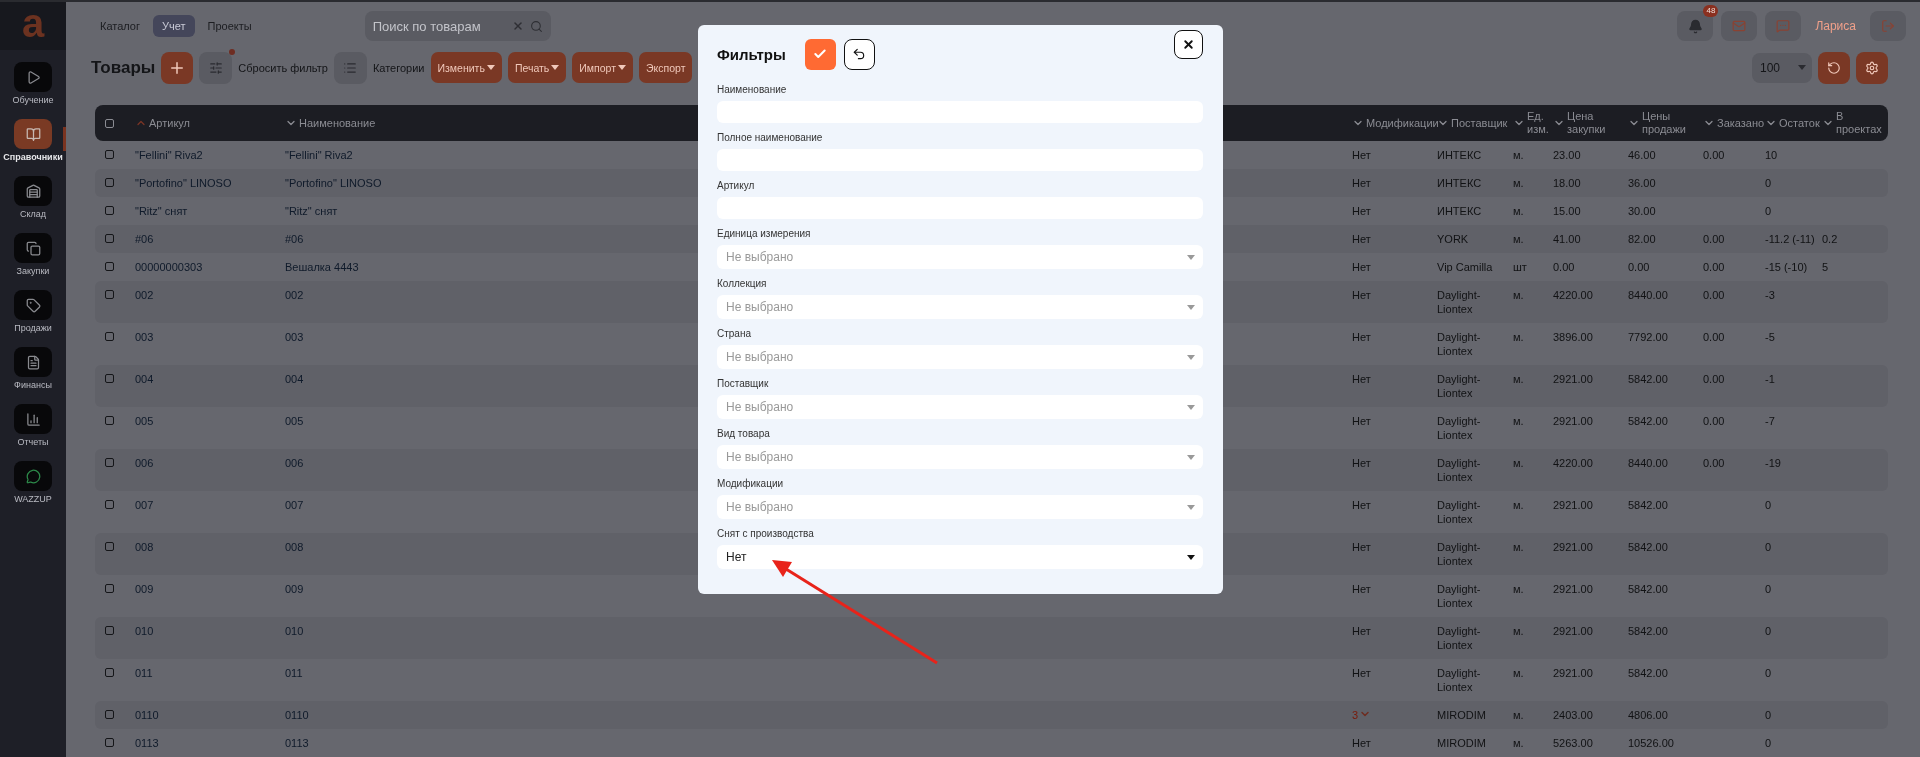 The image size is (1920, 757). I want to click on add-button, so click(177, 67).